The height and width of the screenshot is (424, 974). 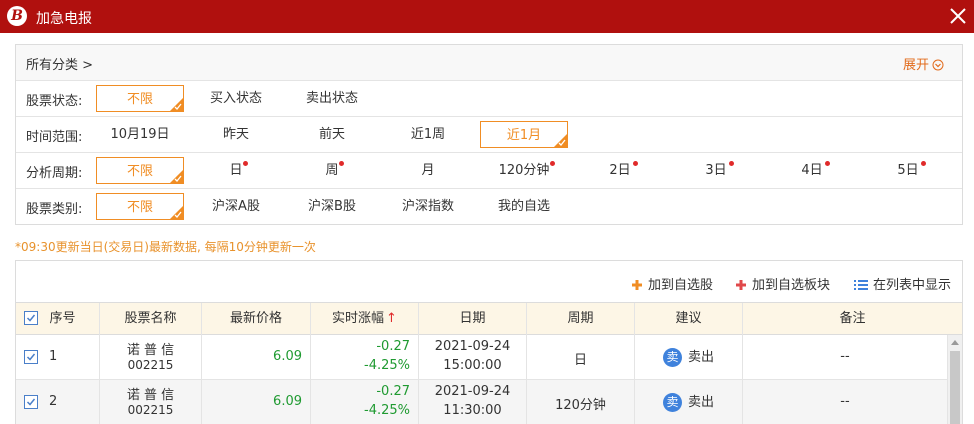 What do you see at coordinates (53, 401) in the screenshot?
I see `row-index: 2` at bounding box center [53, 401].